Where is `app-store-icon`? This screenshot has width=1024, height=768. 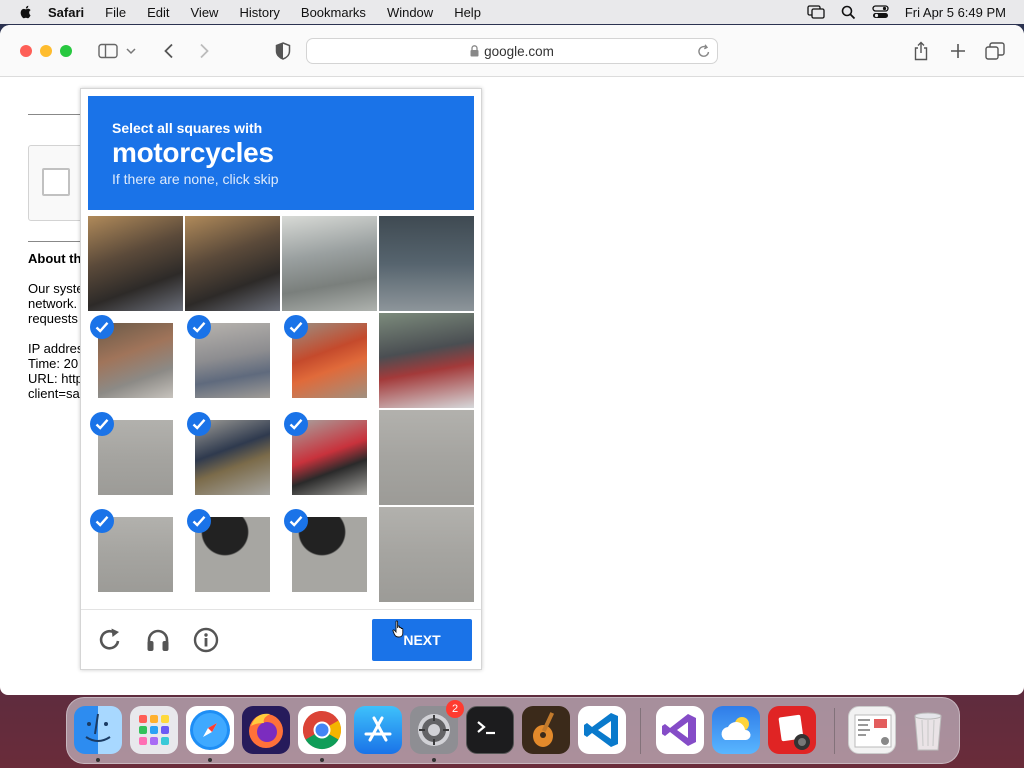
app-store-icon is located at coordinates (378, 730).